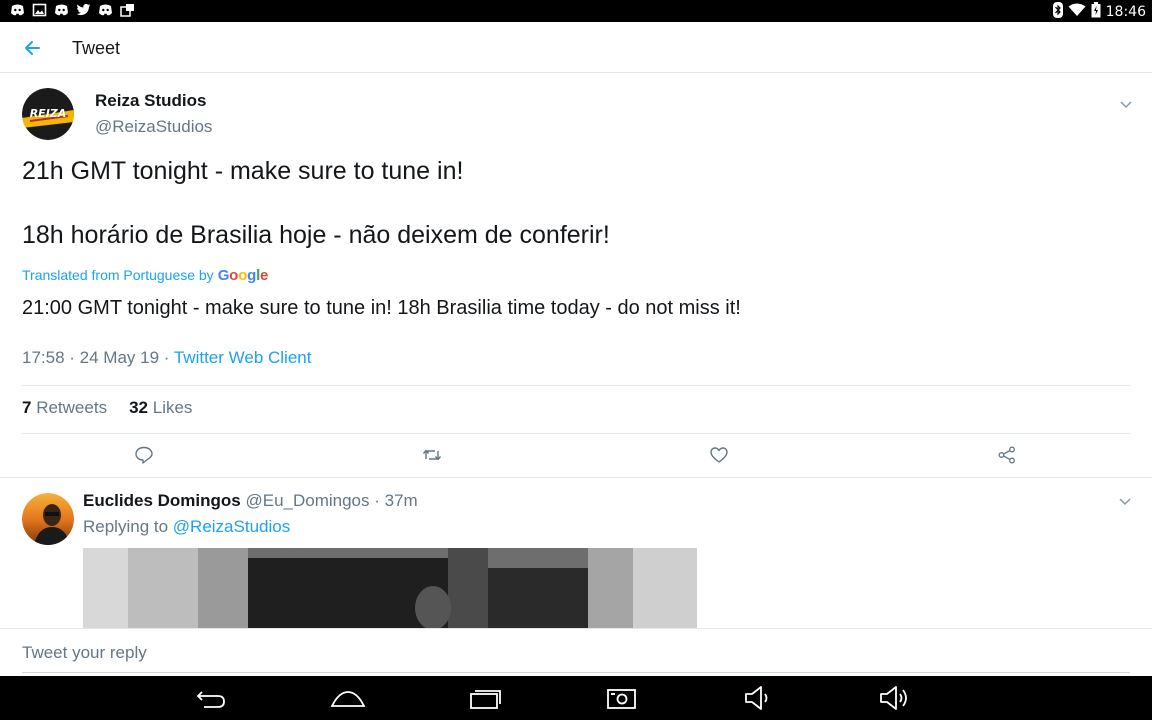 This screenshot has width=1152, height=720. I want to click on nav-volume-up-button, so click(895, 698).